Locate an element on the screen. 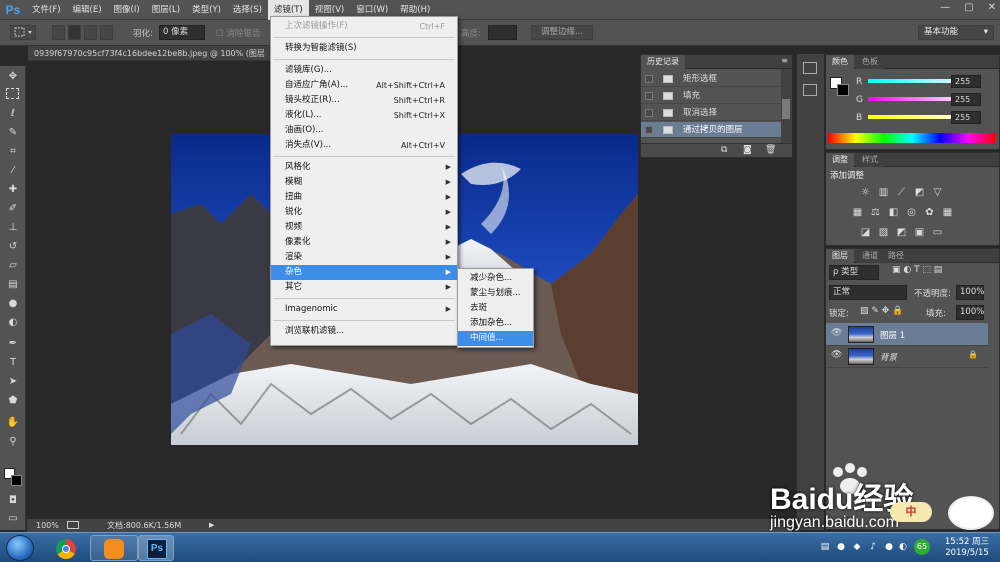 The width and height of the screenshot is (1000, 562). history-row: 通过拷贝的图层 is located at coordinates (711, 130).